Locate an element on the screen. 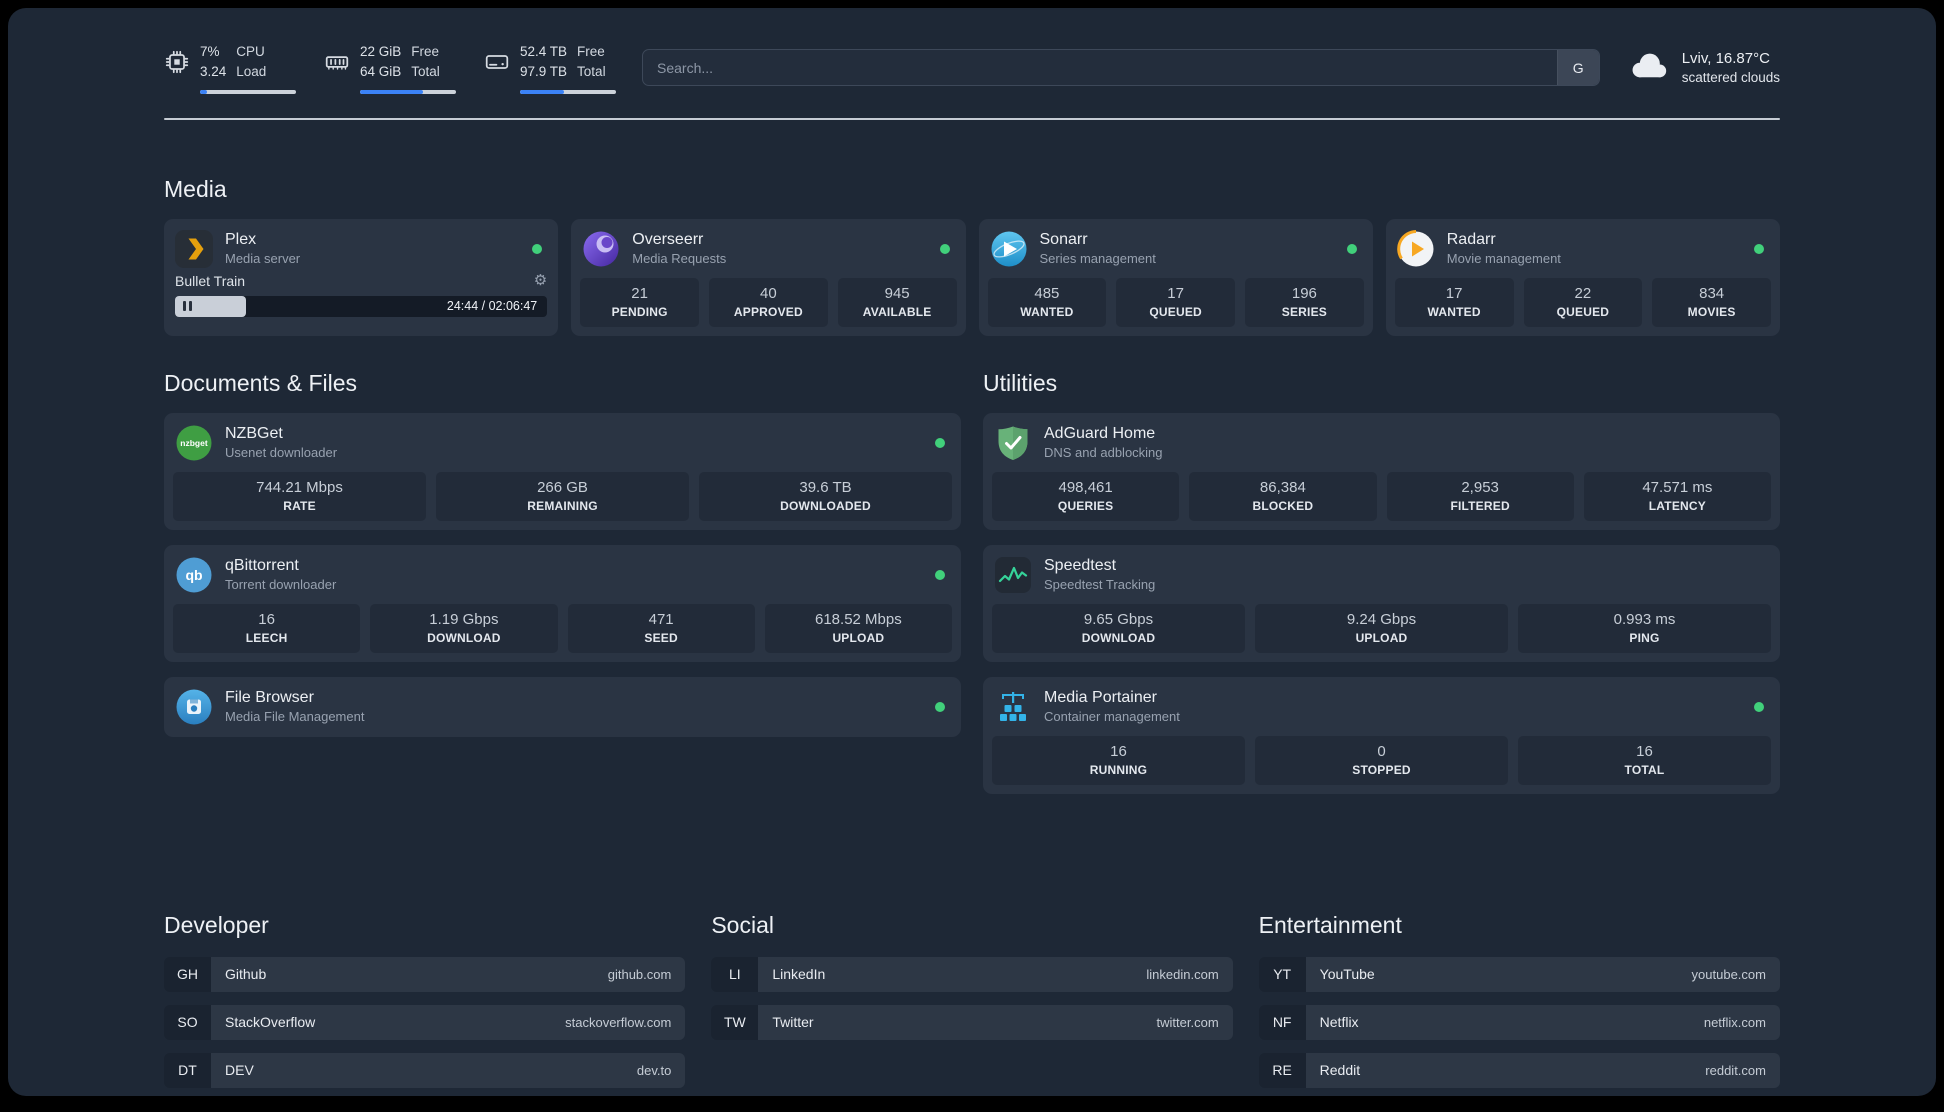  nzbget-icon: nzbget is located at coordinates (194, 443).